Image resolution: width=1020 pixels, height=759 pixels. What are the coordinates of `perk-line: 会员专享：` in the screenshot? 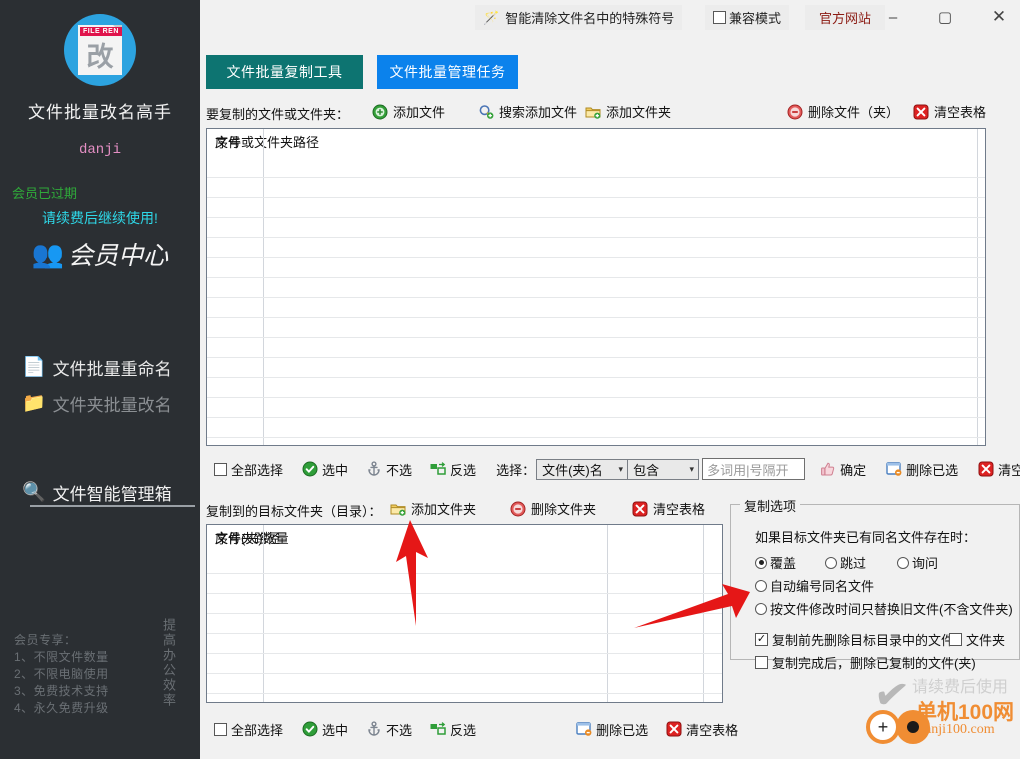 It's located at (45, 640).